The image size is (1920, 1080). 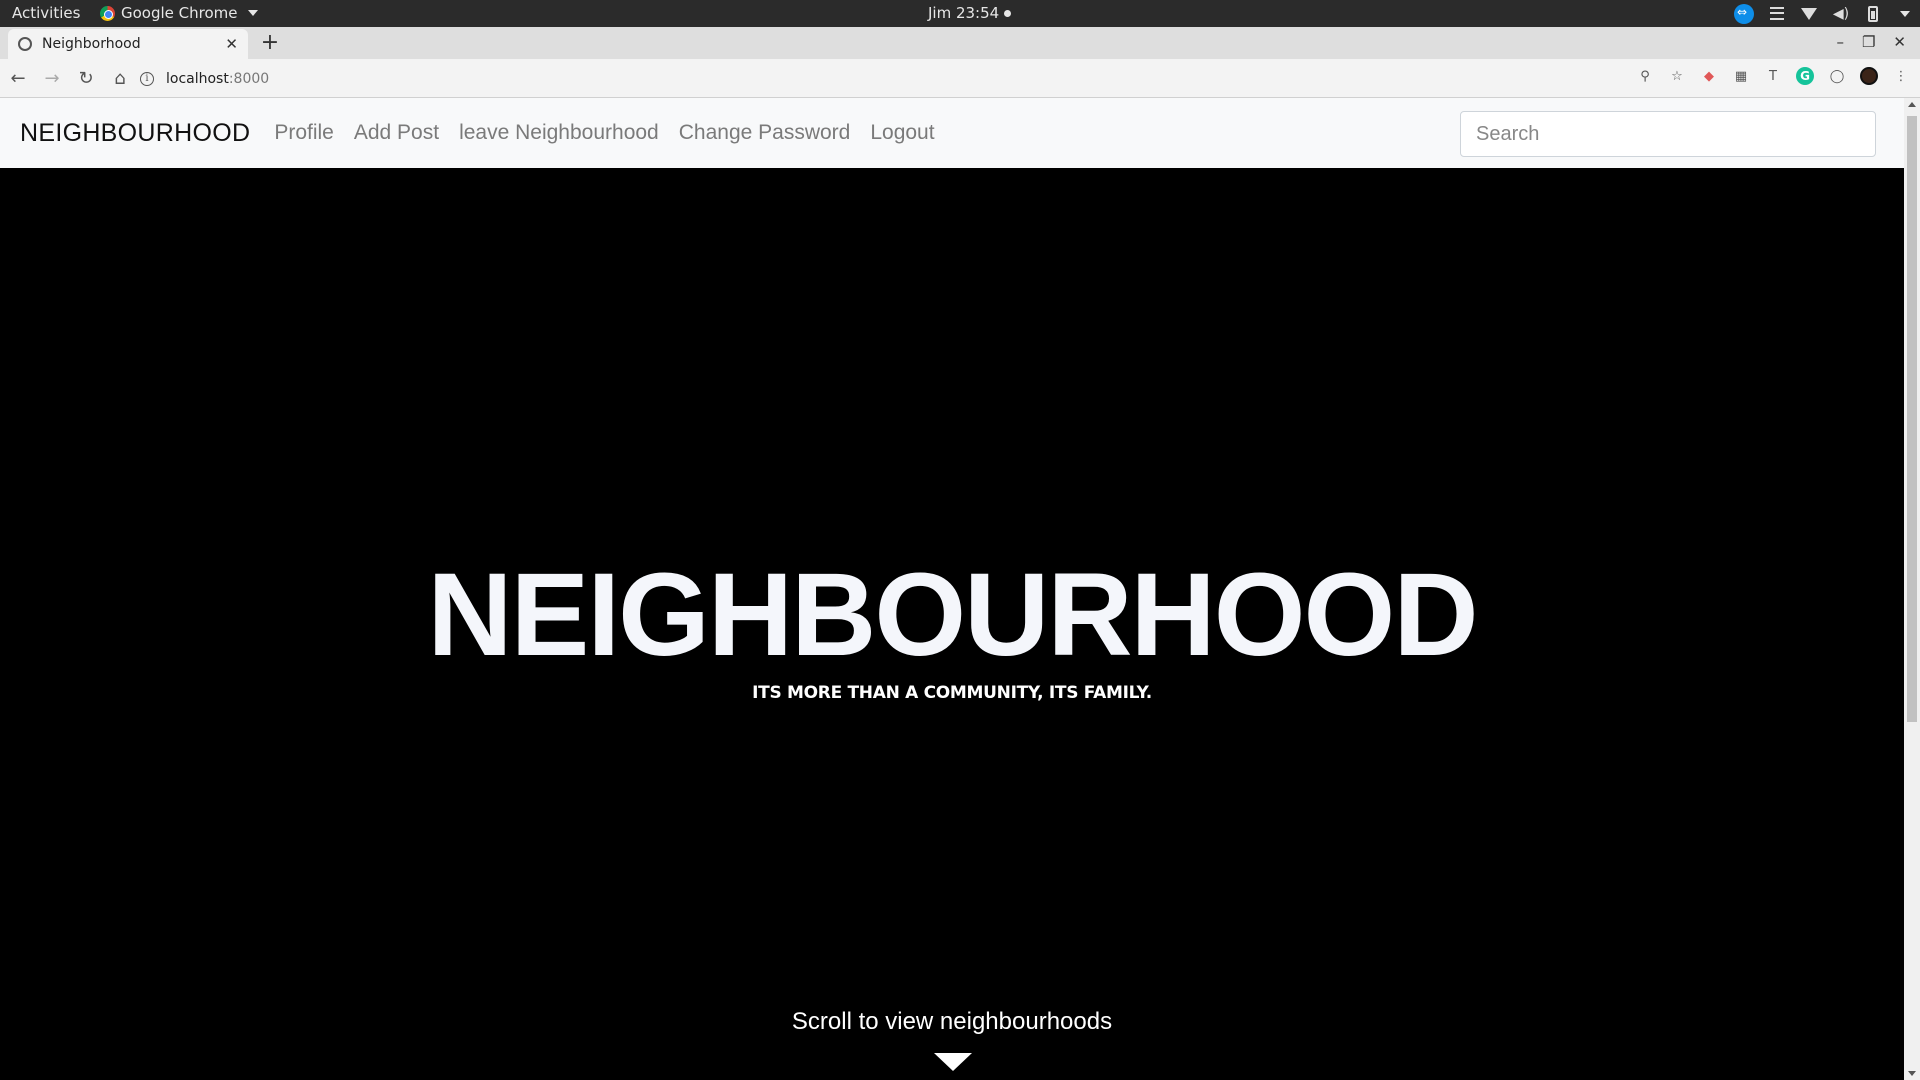 I want to click on system-menu-chevron-icon, so click(x=1905, y=13).